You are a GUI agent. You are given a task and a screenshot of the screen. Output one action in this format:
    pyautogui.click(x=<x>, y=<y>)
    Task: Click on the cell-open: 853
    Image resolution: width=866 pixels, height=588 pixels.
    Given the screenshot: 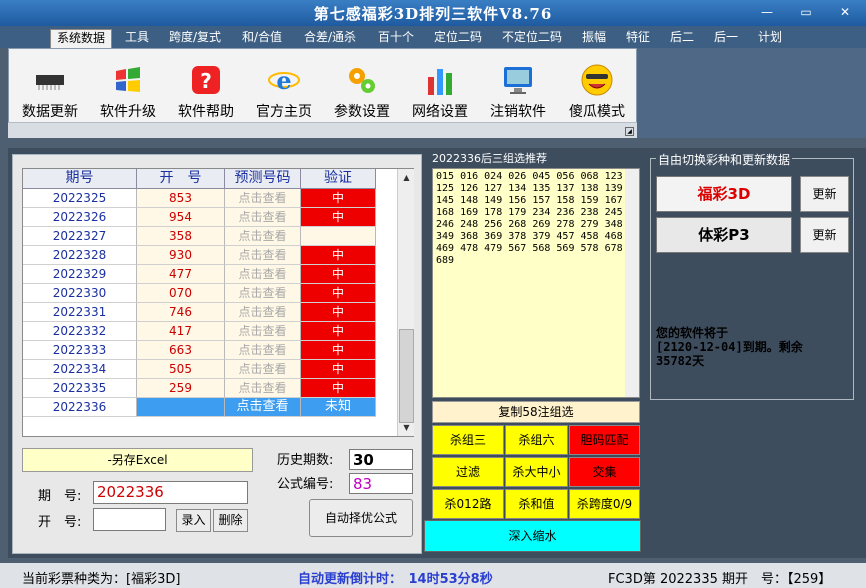 What is the action you would take?
    pyautogui.click(x=181, y=198)
    